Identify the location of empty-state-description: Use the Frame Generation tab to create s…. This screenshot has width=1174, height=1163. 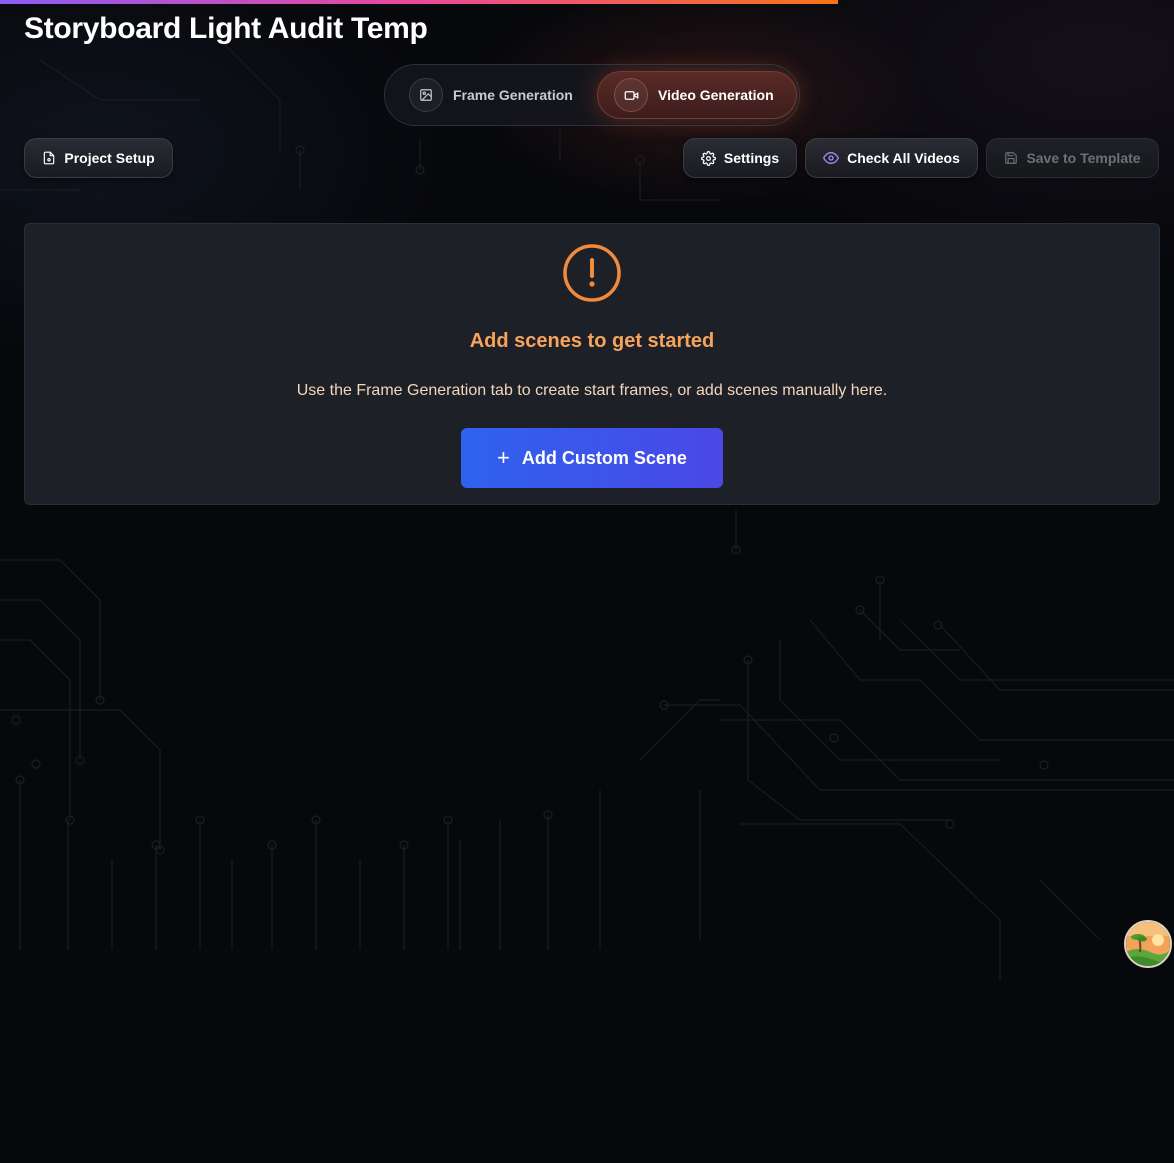
(592, 390).